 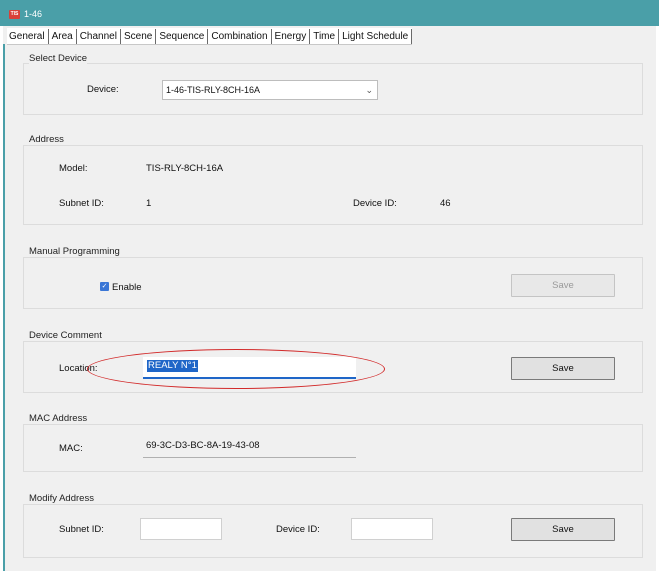 I want to click on tab-light-schedule: Light Schedule, so click(x=376, y=36).